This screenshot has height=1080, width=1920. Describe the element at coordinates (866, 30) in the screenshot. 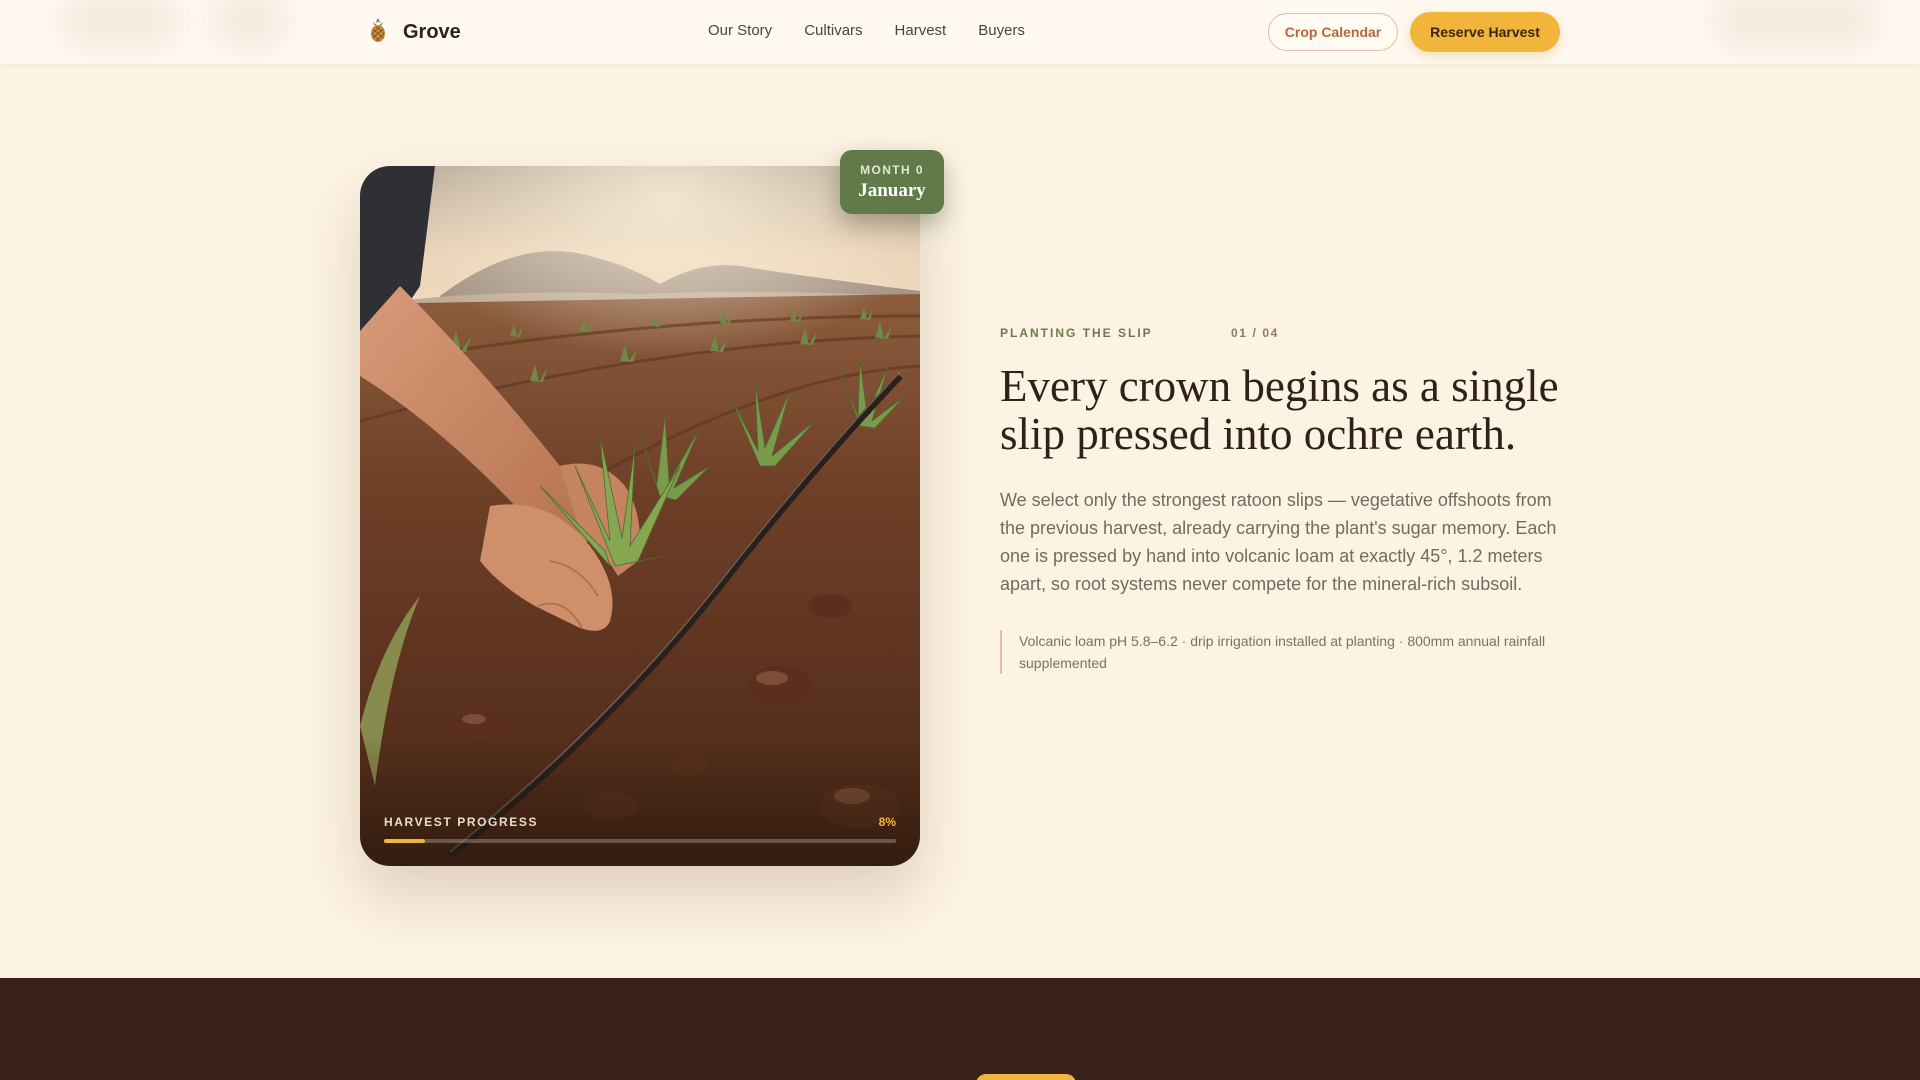

I see `main-nav: Our Story Cultivars Harvest Buyers` at that location.